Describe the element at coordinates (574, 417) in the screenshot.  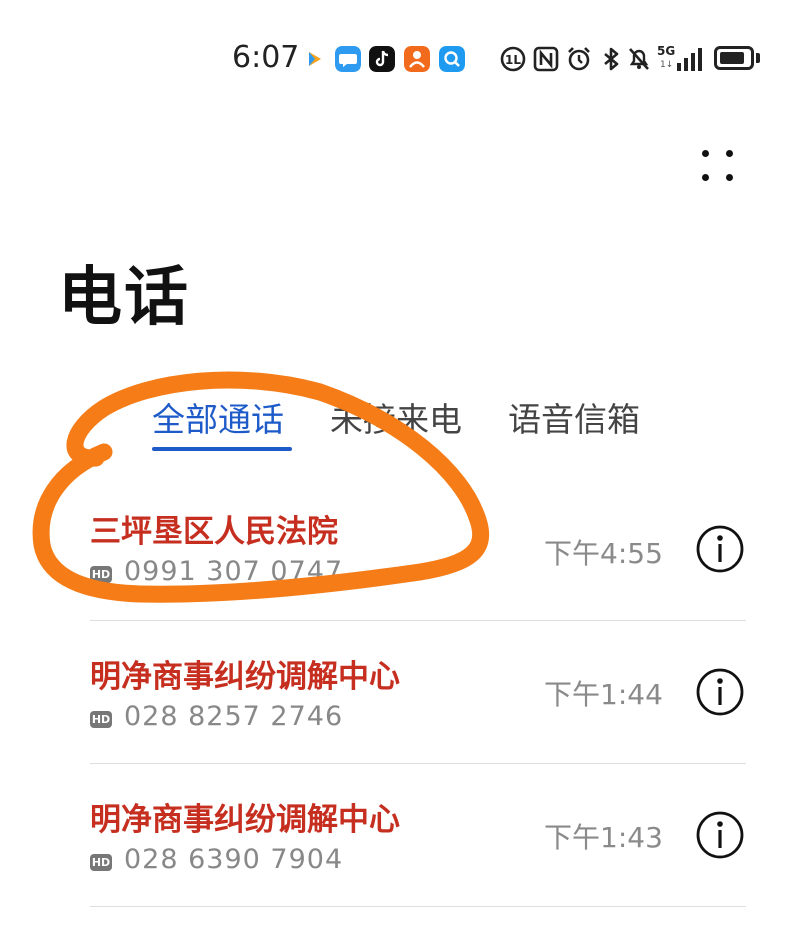
I see `tab-voicemail: 语音信箱` at that location.